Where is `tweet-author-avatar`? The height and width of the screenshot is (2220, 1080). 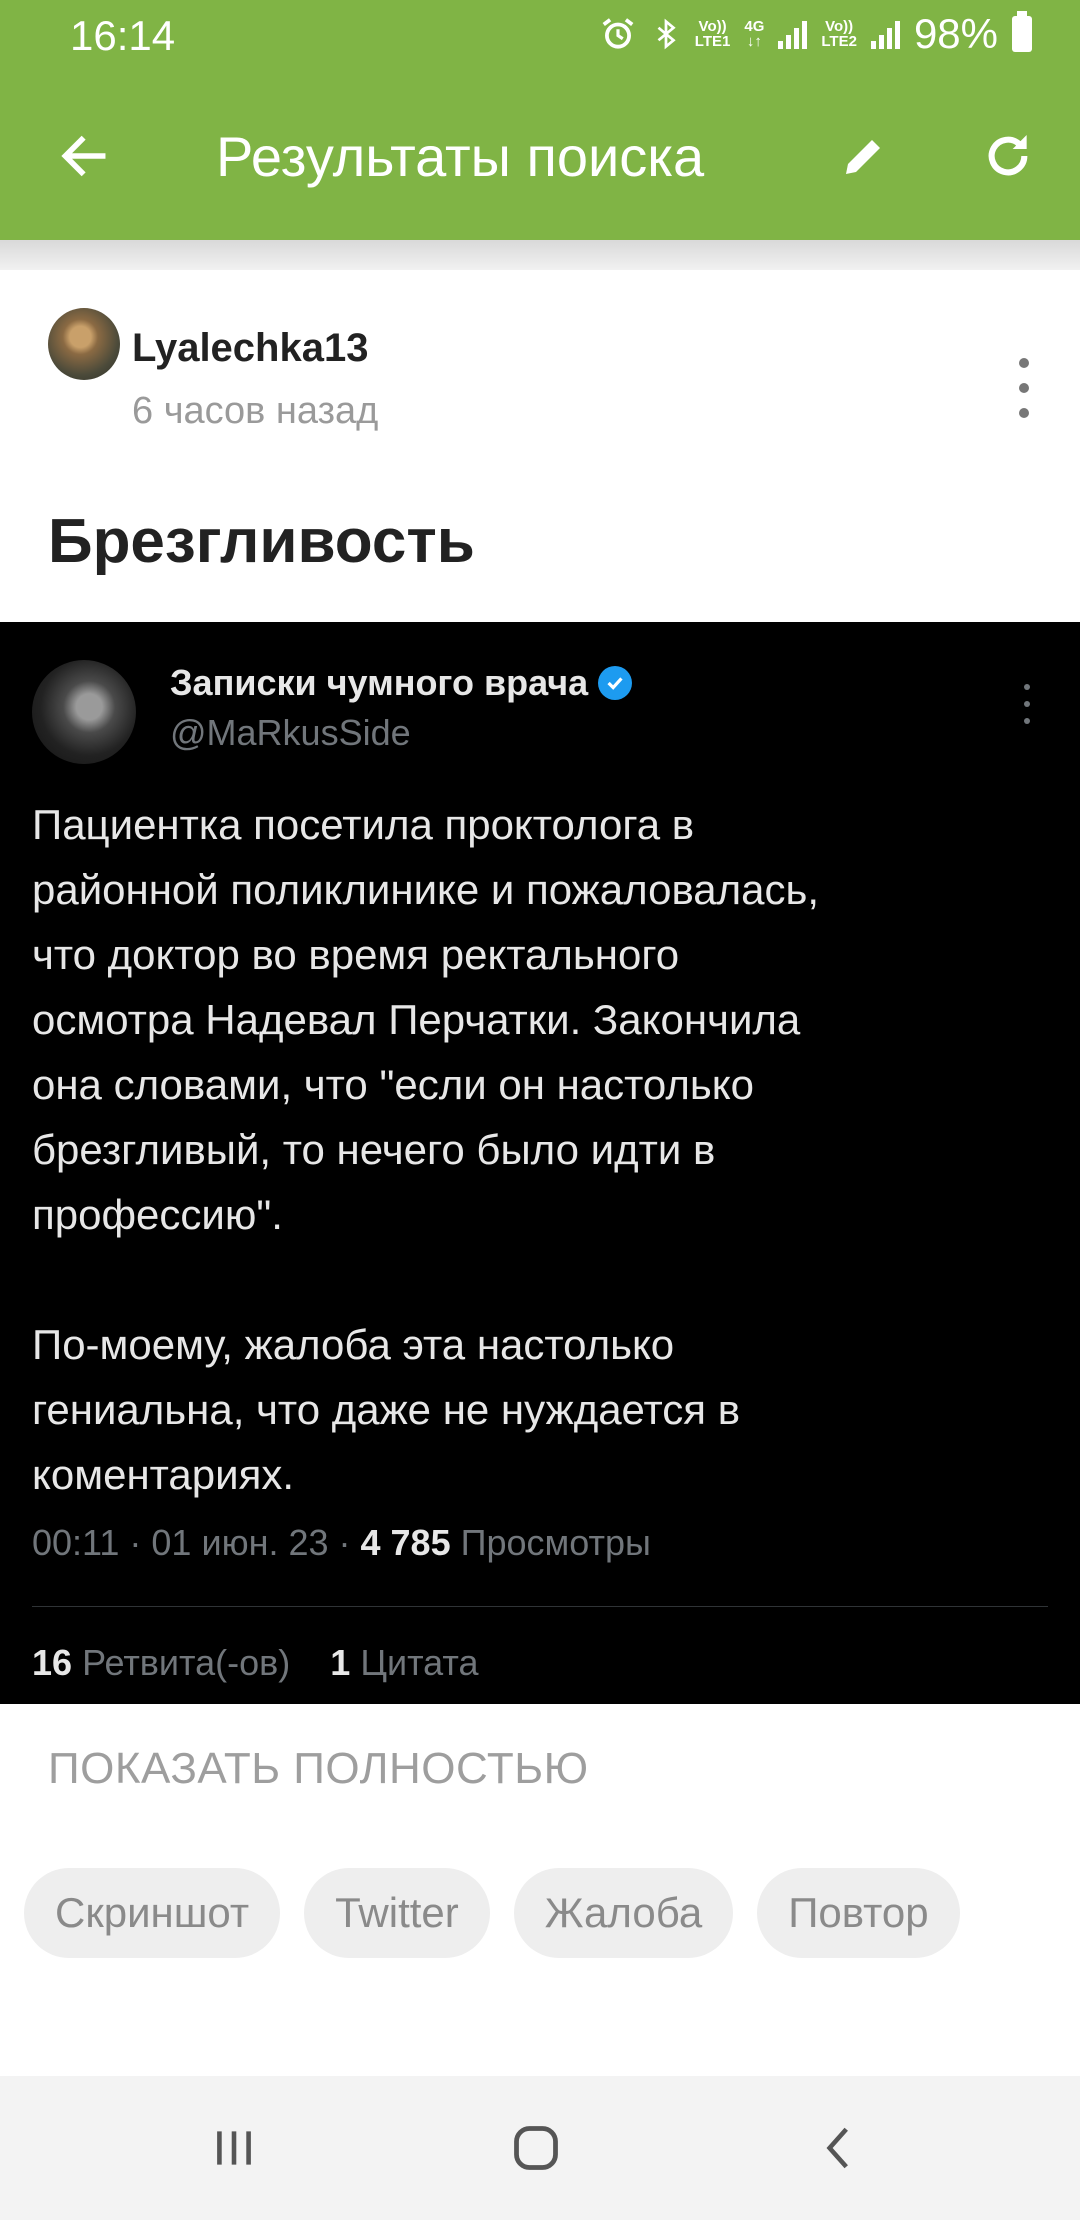
tweet-author-avatar is located at coordinates (84, 712).